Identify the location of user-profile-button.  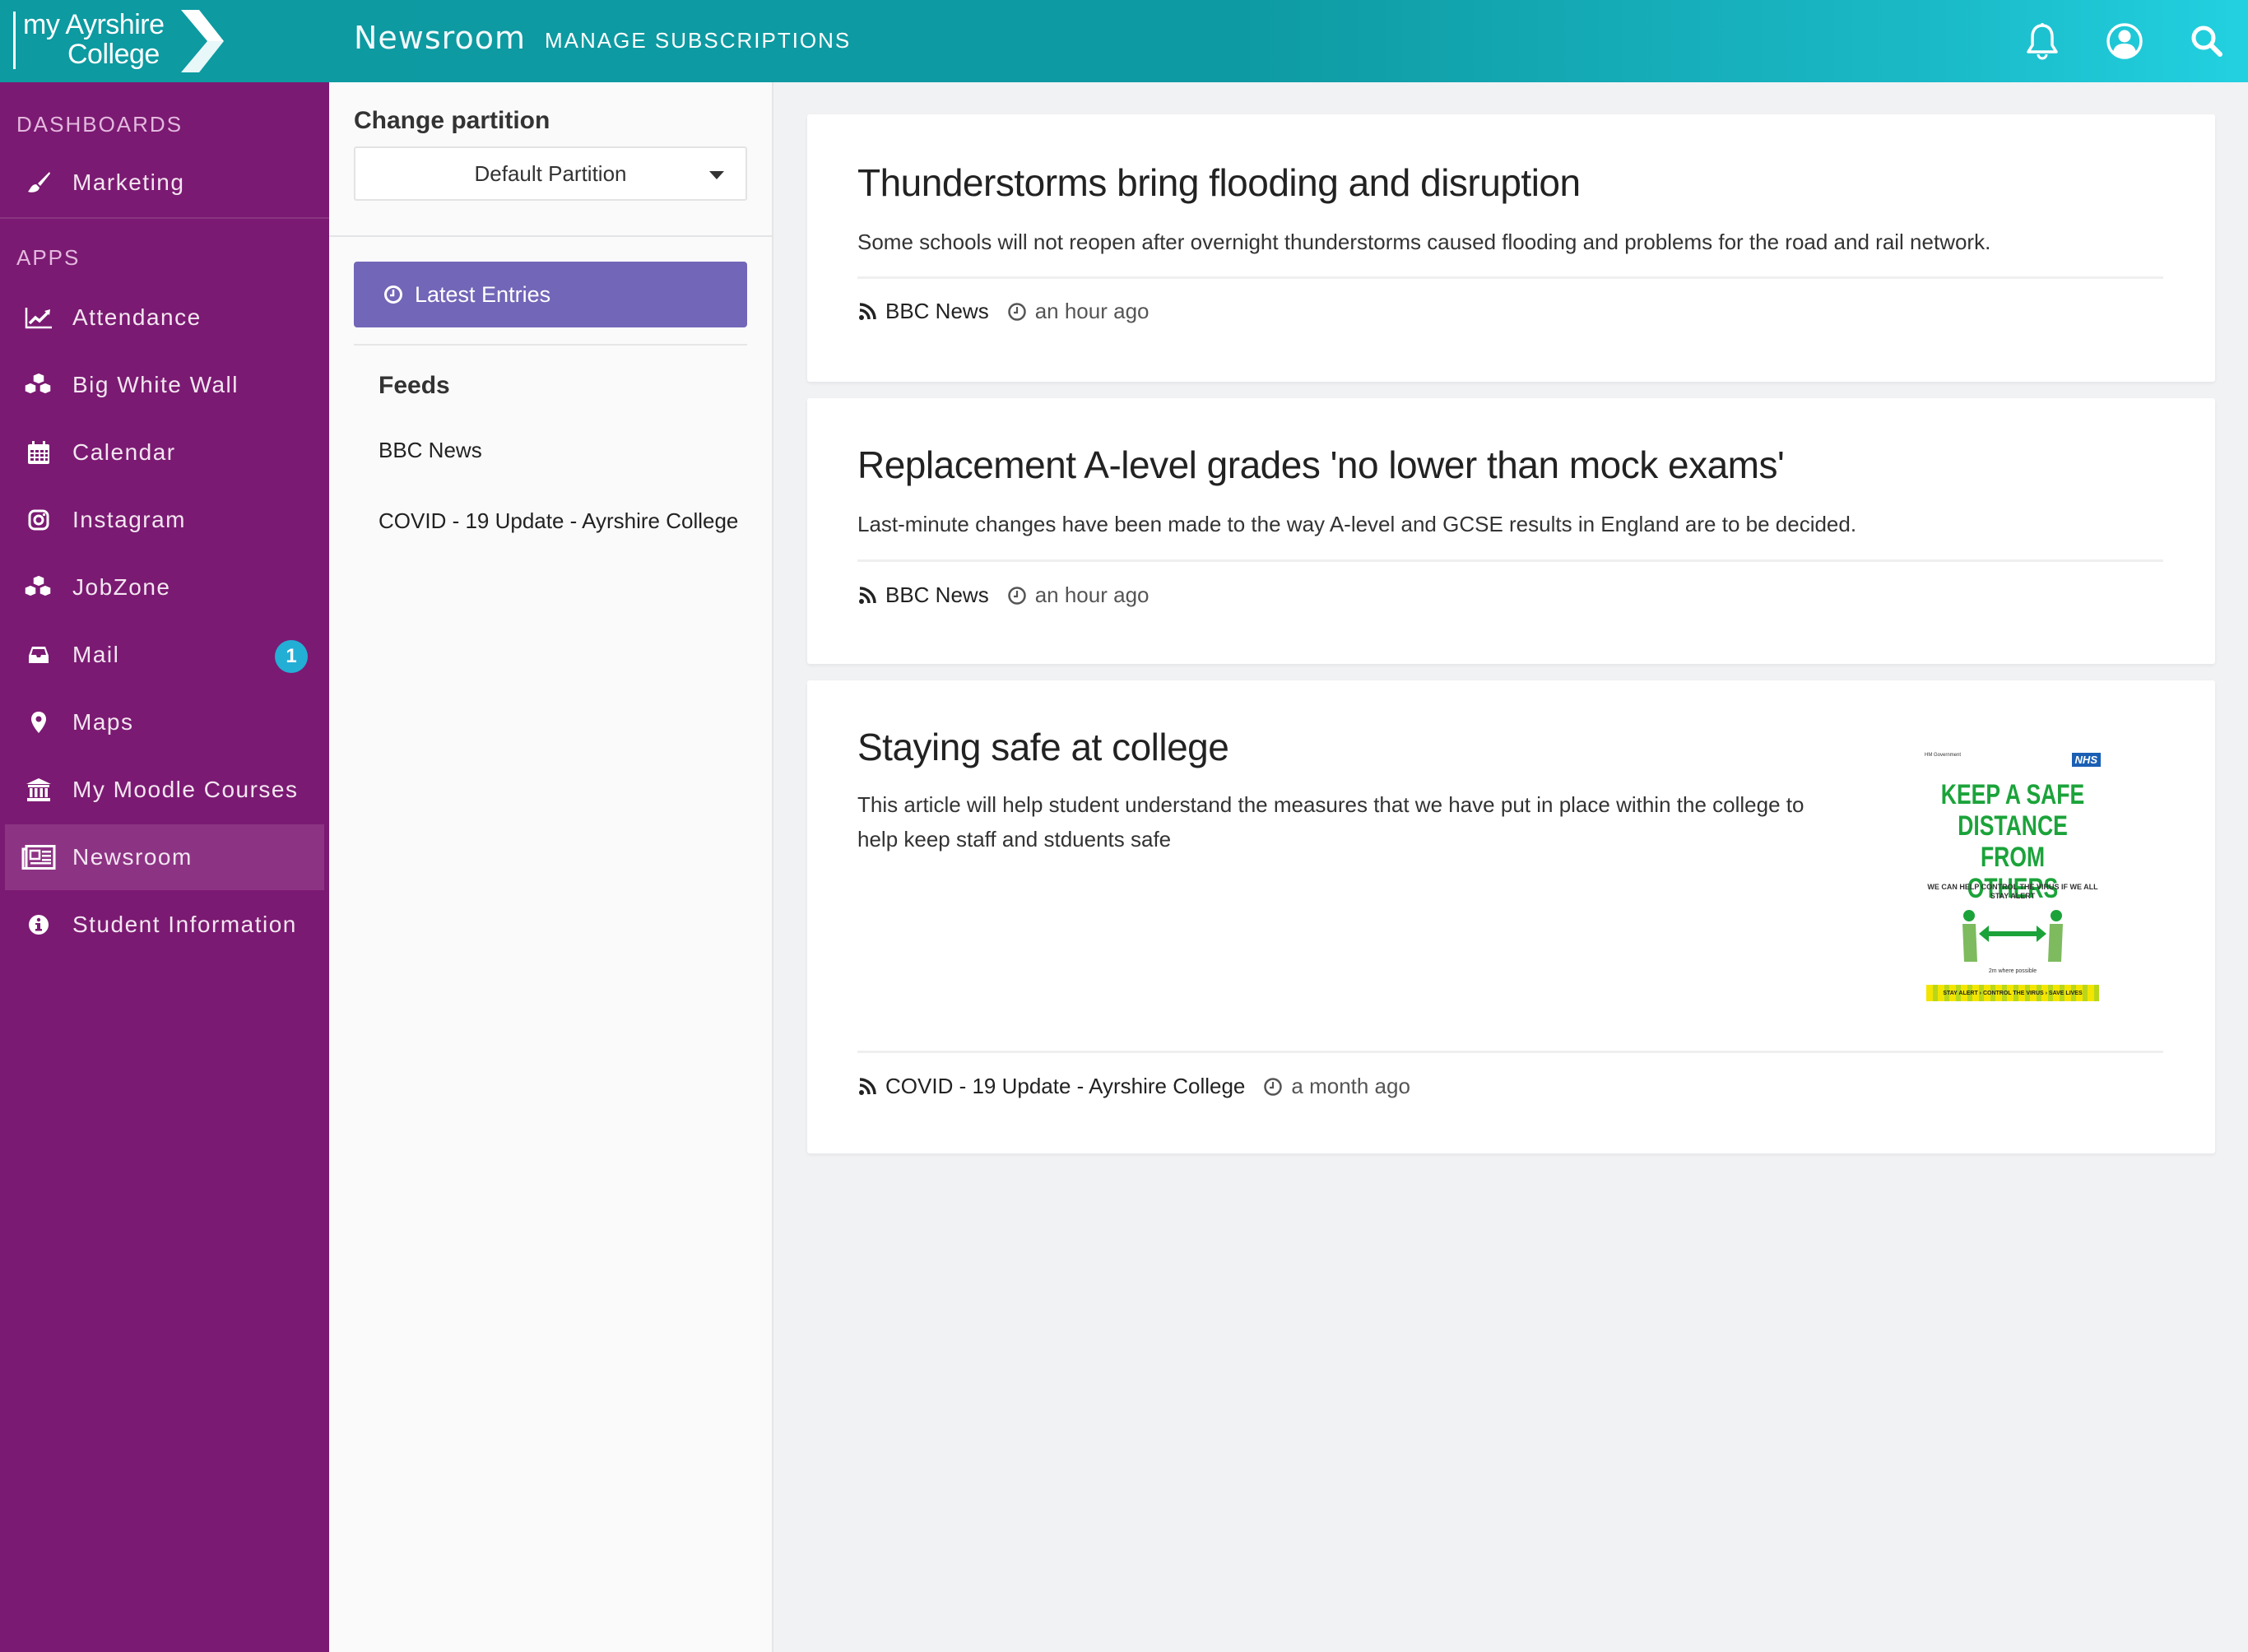
(2124, 42).